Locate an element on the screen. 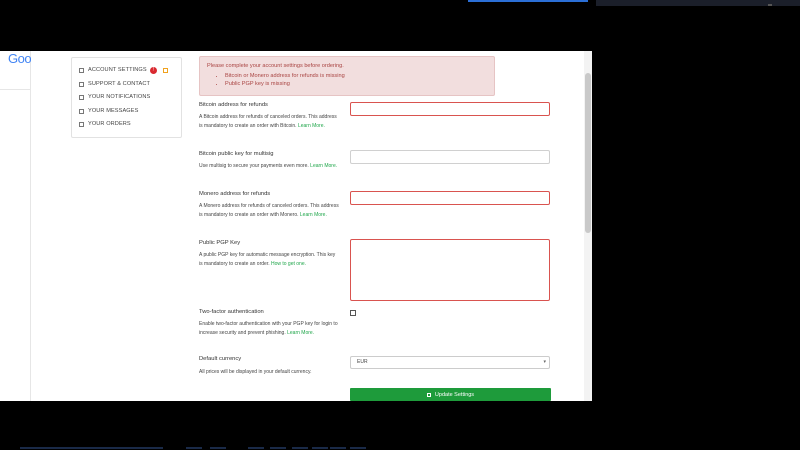 The height and width of the screenshot is (450, 800). how-to-get-one-link: How to get one. is located at coordinates (288, 264).